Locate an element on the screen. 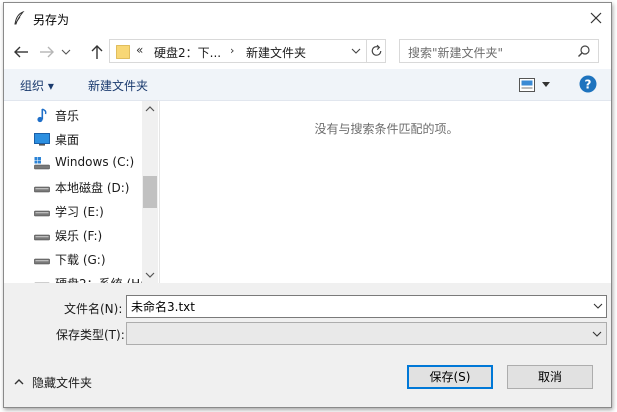 This screenshot has width=617, height=412. nav-item-label: 桌面 is located at coordinates (67, 140).